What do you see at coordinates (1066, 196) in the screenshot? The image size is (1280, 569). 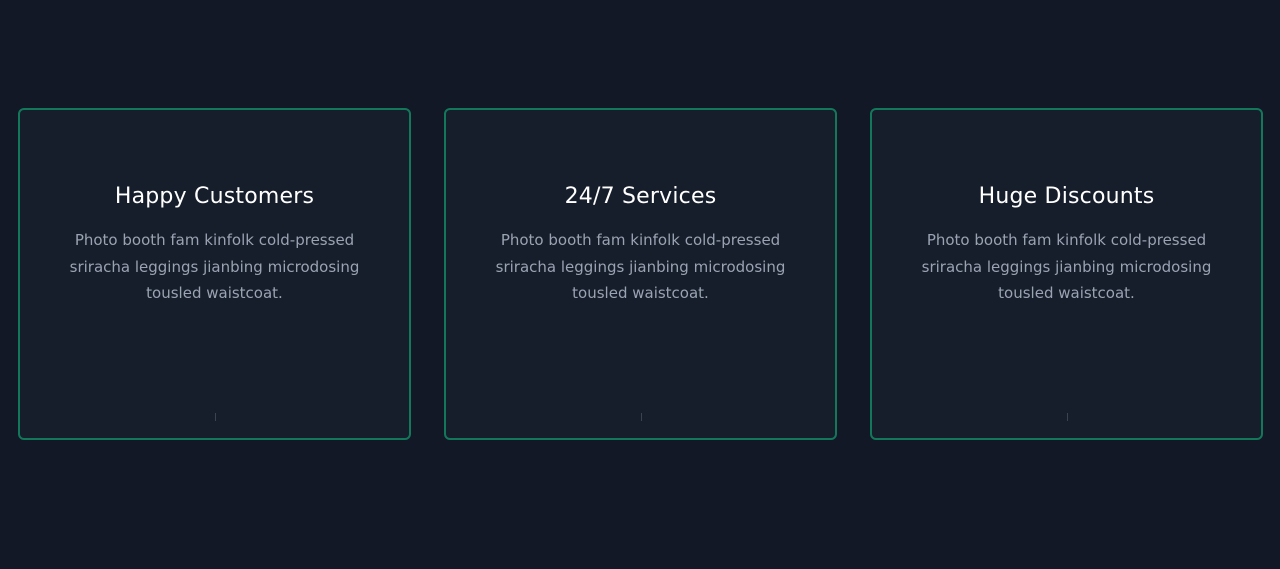 I see `card-title: Huge Discounts` at bounding box center [1066, 196].